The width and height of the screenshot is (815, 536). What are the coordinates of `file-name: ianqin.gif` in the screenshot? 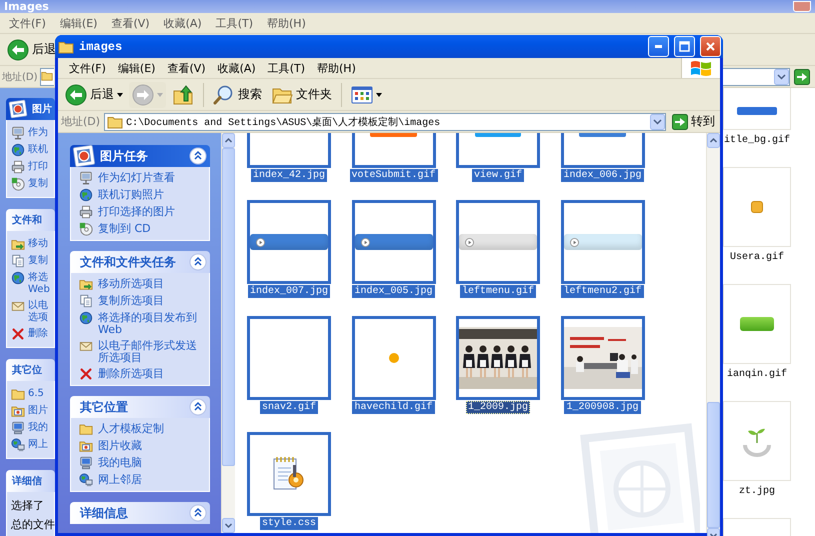 It's located at (756, 374).